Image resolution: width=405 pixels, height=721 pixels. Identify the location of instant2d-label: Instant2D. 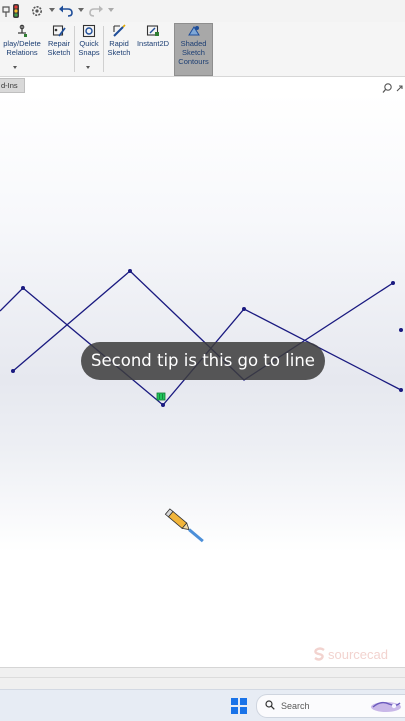
(153, 43).